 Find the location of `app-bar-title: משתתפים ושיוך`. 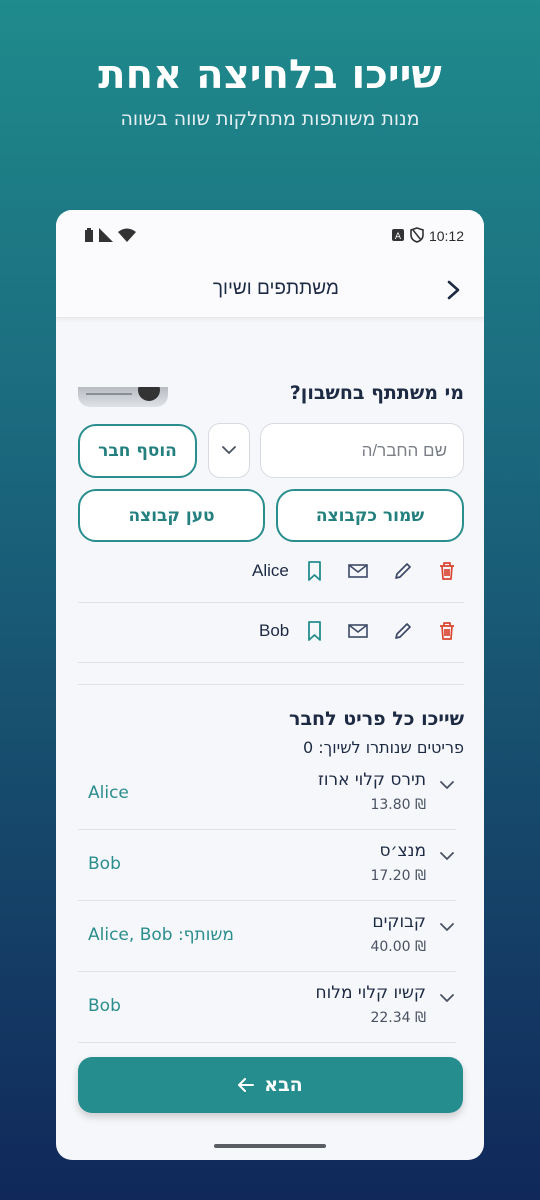

app-bar-title: משתתפים ושיוך is located at coordinates (275, 288).